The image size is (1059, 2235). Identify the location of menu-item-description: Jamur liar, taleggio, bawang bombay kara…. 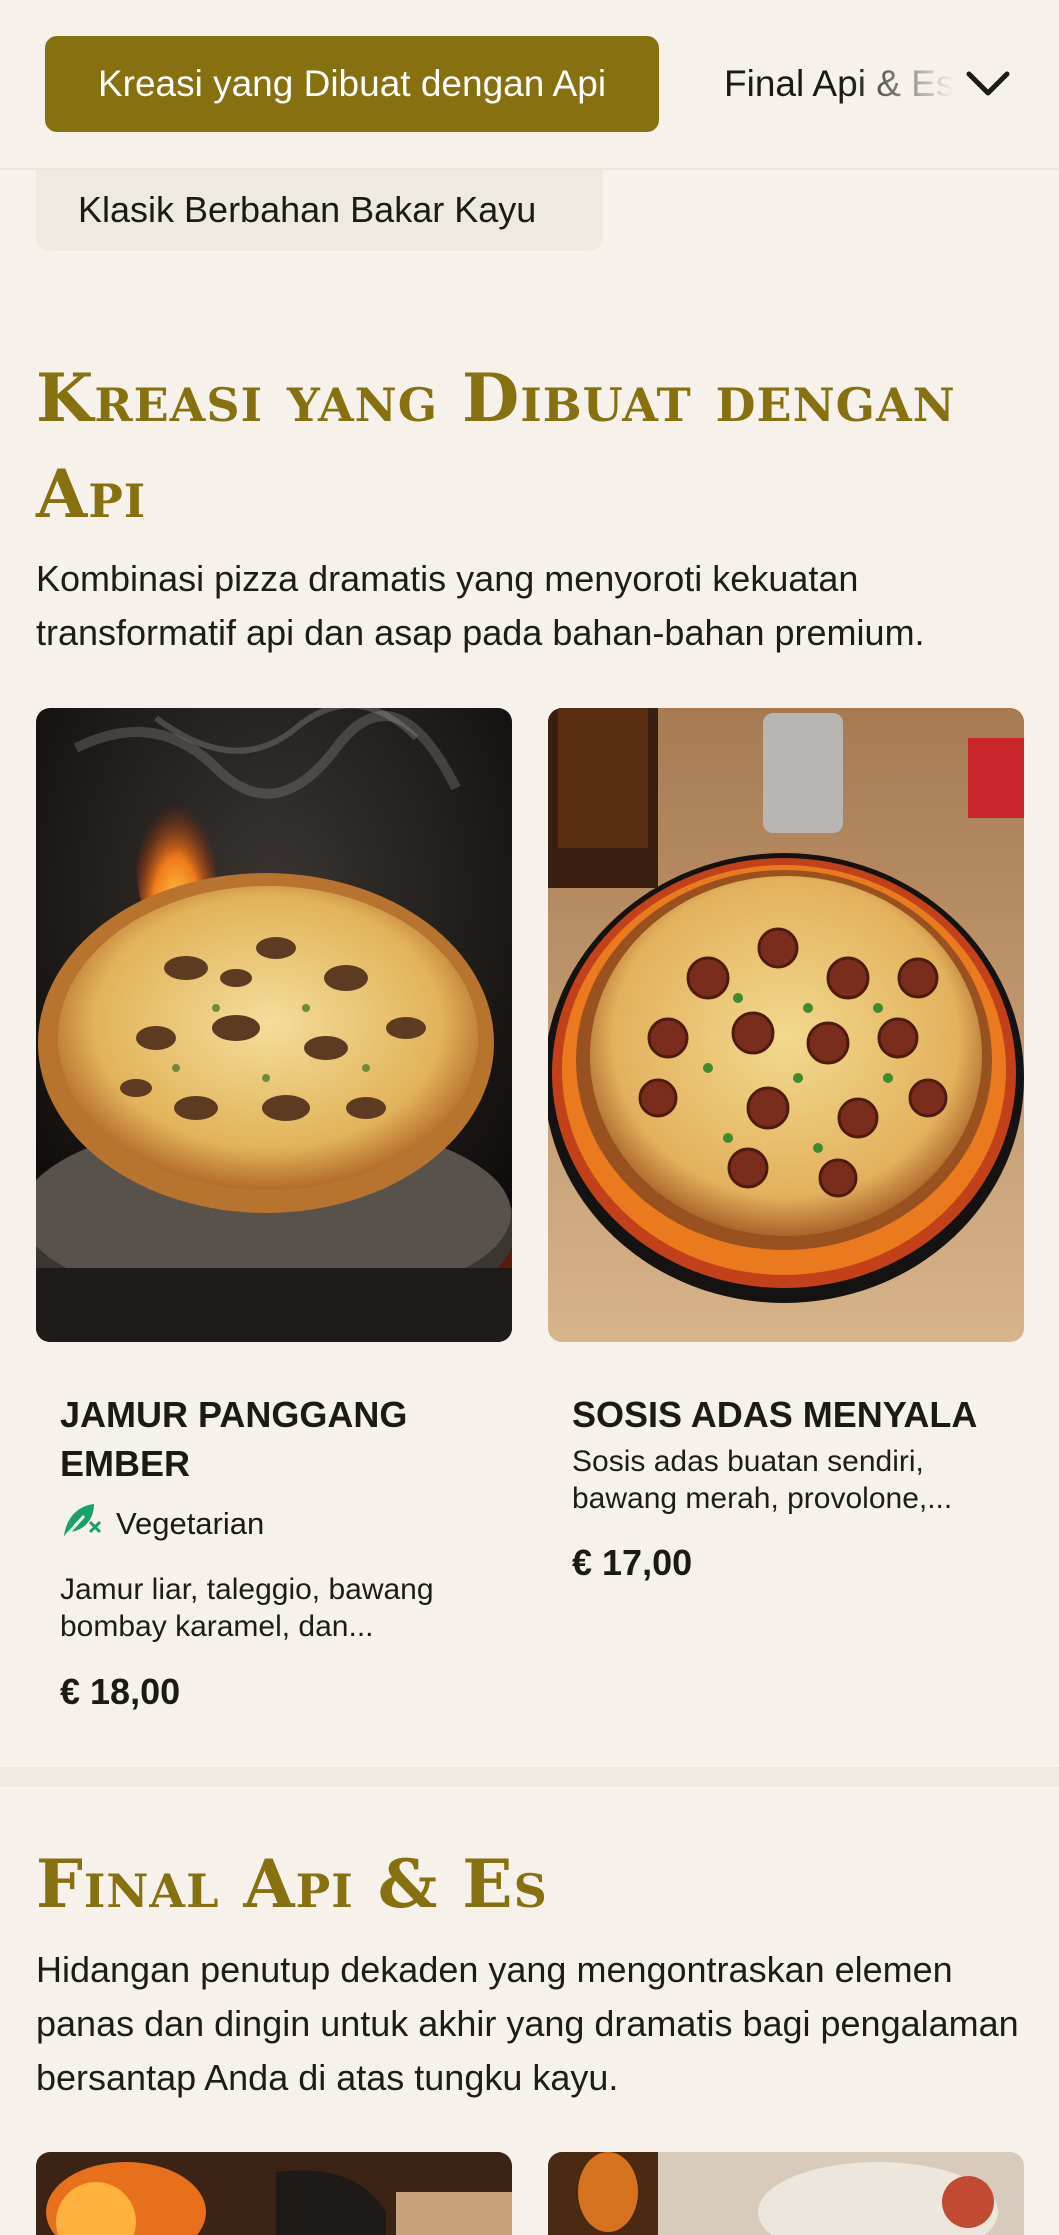
(247, 1608).